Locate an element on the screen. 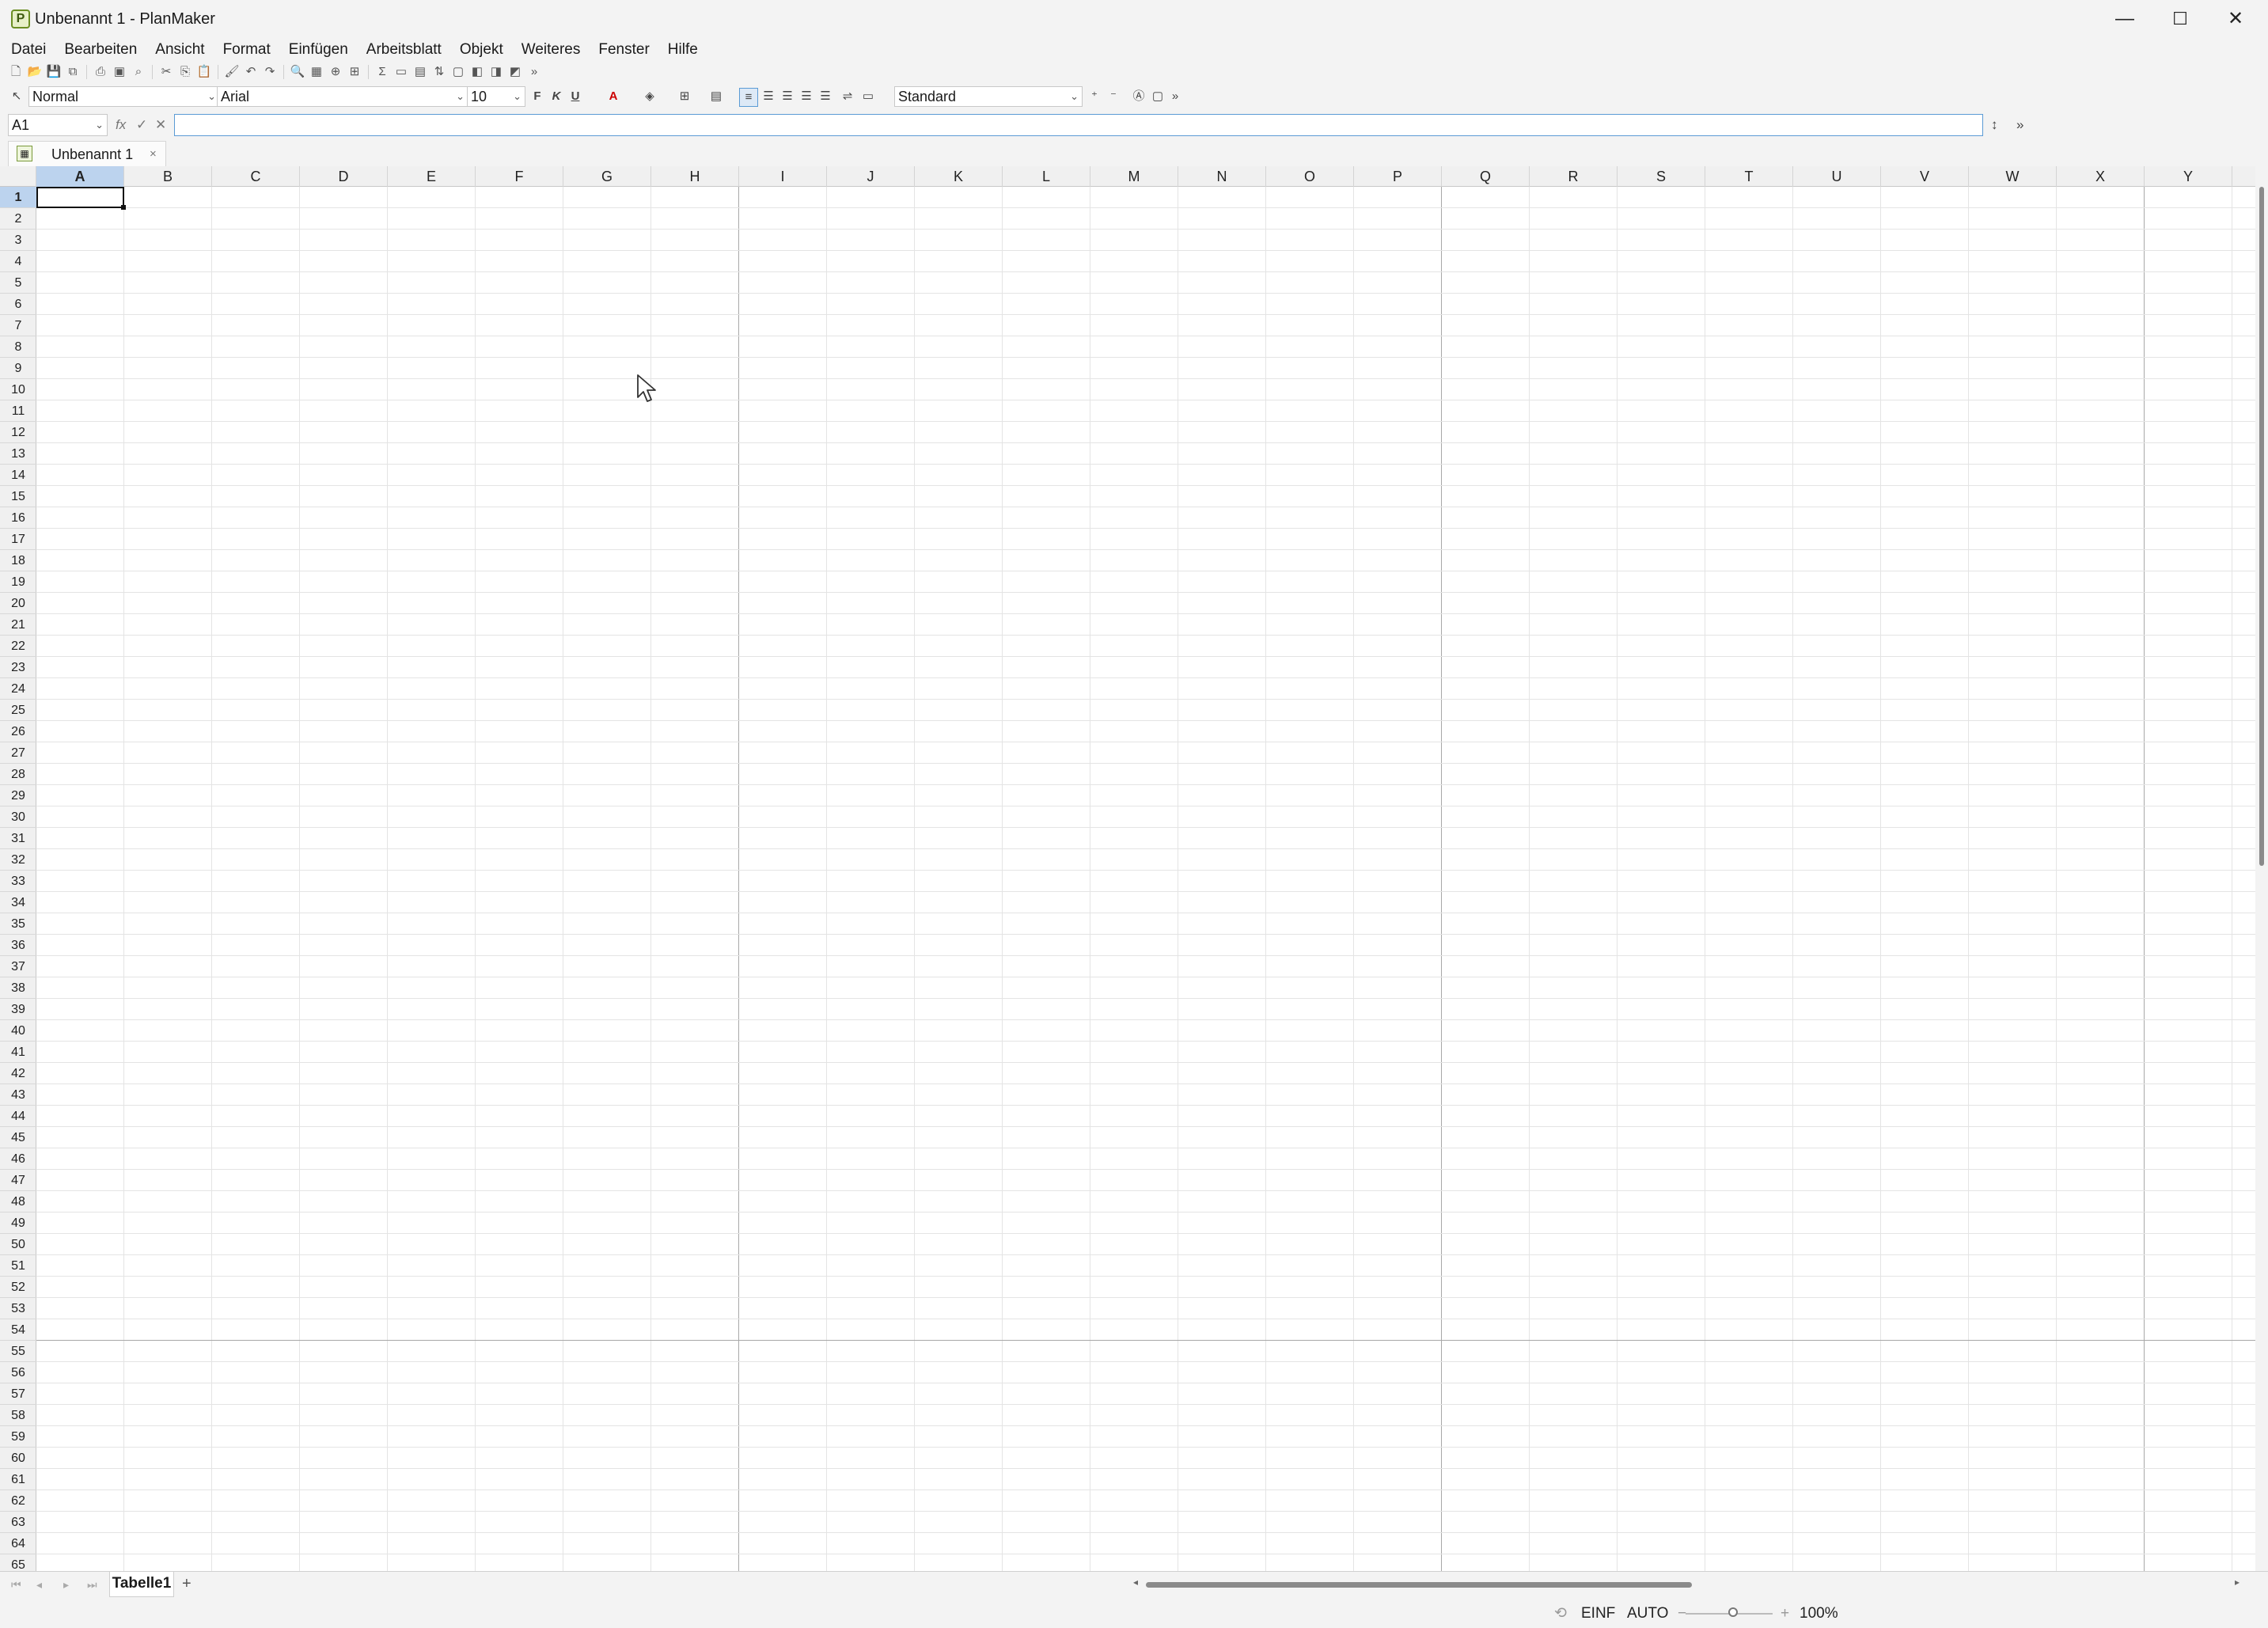  row-header-54: 54 is located at coordinates (18, 1330).